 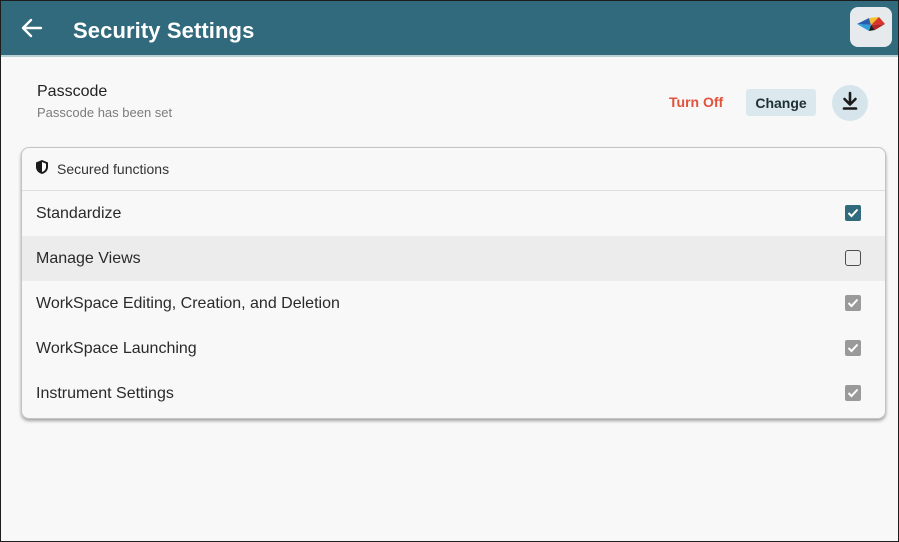 I want to click on app-bar: Security Settings, so click(x=449, y=29).